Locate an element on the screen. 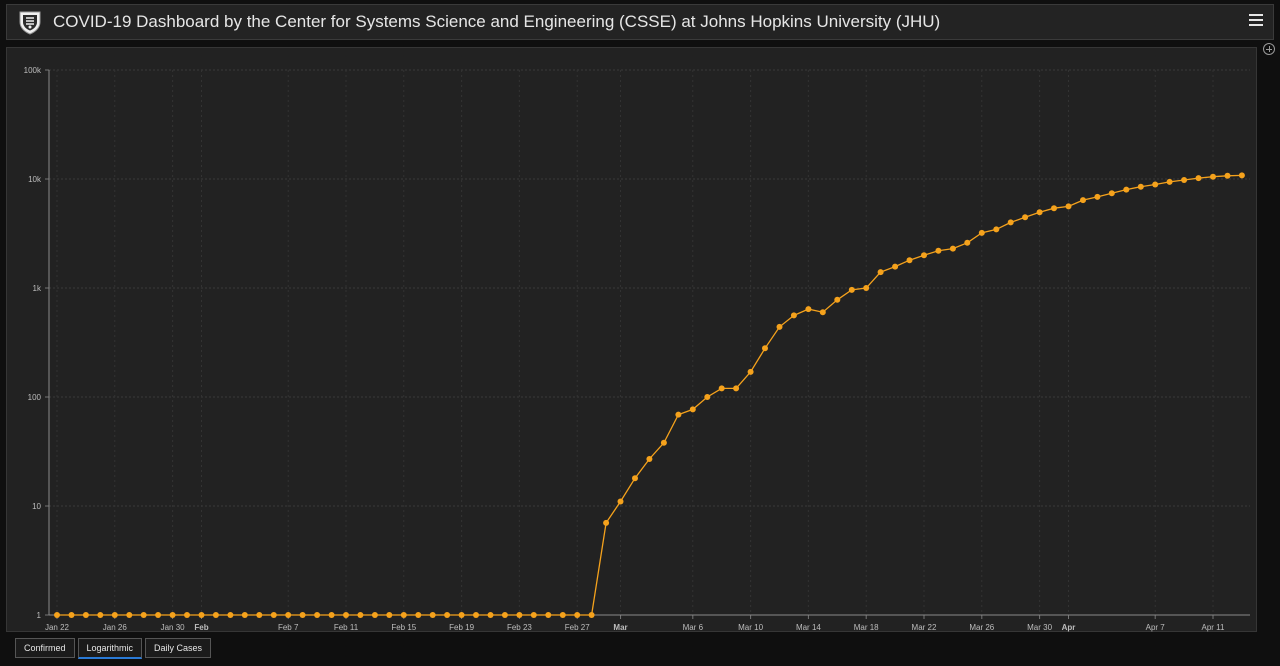 This screenshot has width=1280, height=666. y-tick-label: 1k is located at coordinates (37, 288).